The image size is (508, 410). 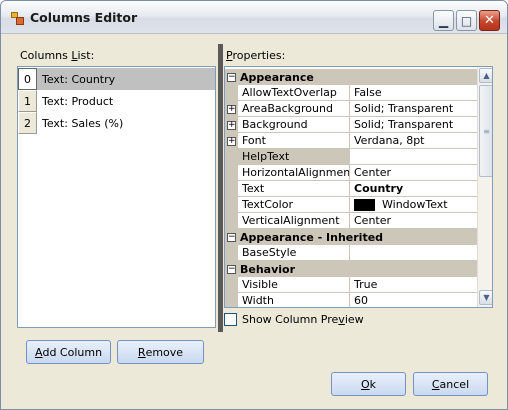 What do you see at coordinates (230, 319) in the screenshot?
I see `show-column-preview-checkbox` at bounding box center [230, 319].